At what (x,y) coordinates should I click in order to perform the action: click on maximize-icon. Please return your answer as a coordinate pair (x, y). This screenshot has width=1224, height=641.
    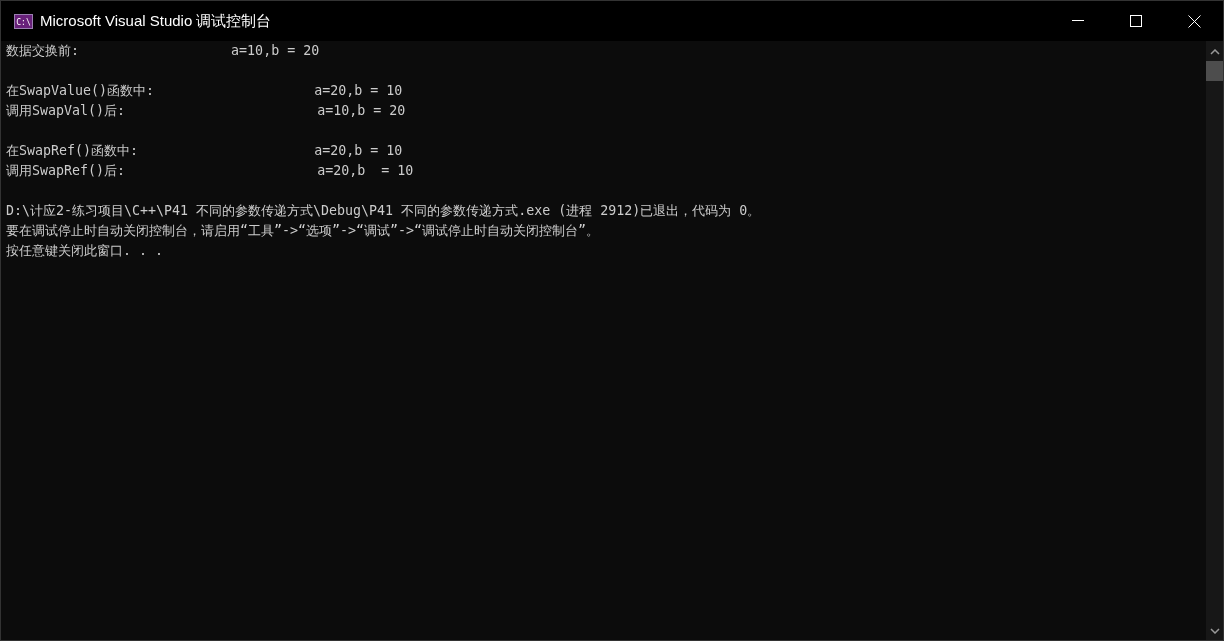
    Looking at the image, I should click on (1136, 21).